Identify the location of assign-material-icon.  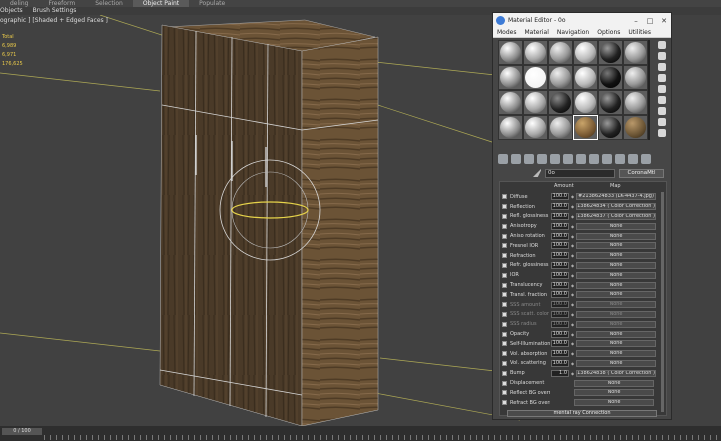
(529, 159).